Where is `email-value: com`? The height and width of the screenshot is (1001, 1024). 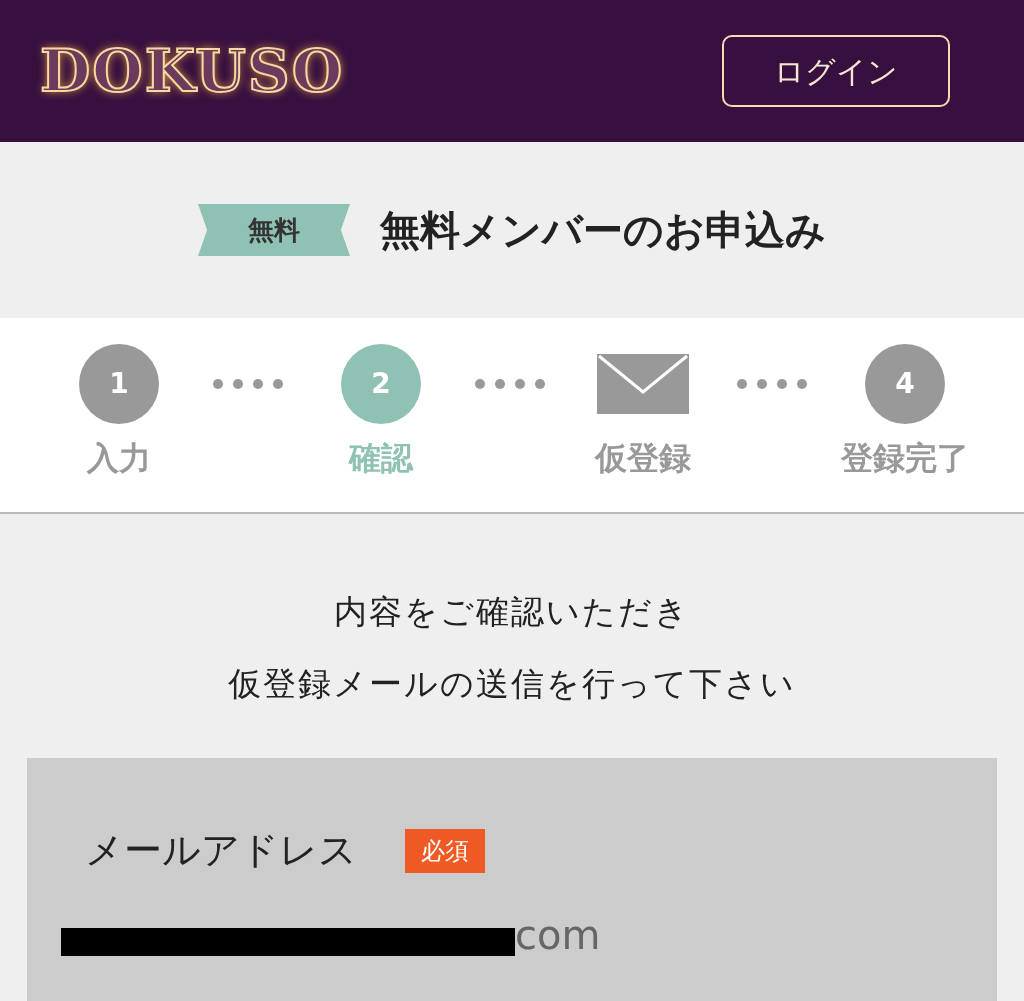
email-value: com is located at coordinates (558, 935).